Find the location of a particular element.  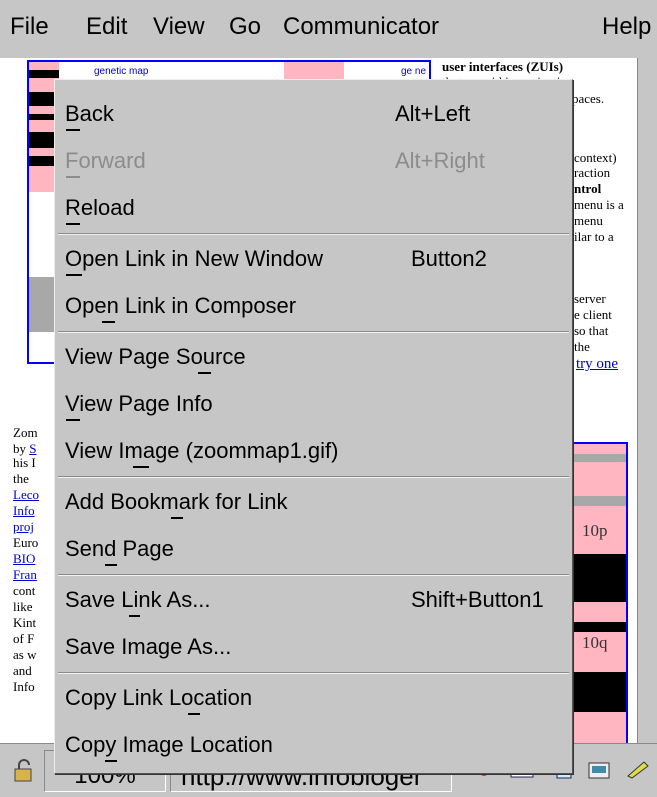

menu-item-accel: Button2 is located at coordinates (449, 258).